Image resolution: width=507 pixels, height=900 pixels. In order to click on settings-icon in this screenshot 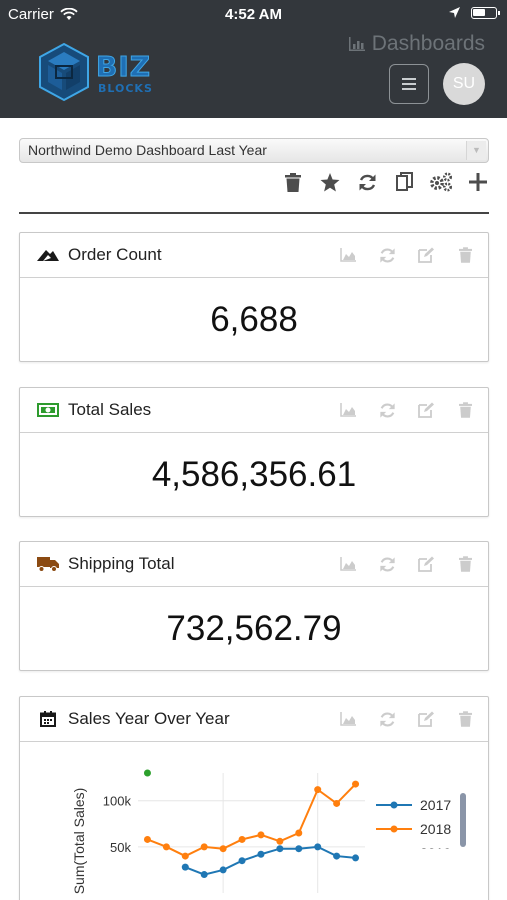, I will do `click(441, 182)`.